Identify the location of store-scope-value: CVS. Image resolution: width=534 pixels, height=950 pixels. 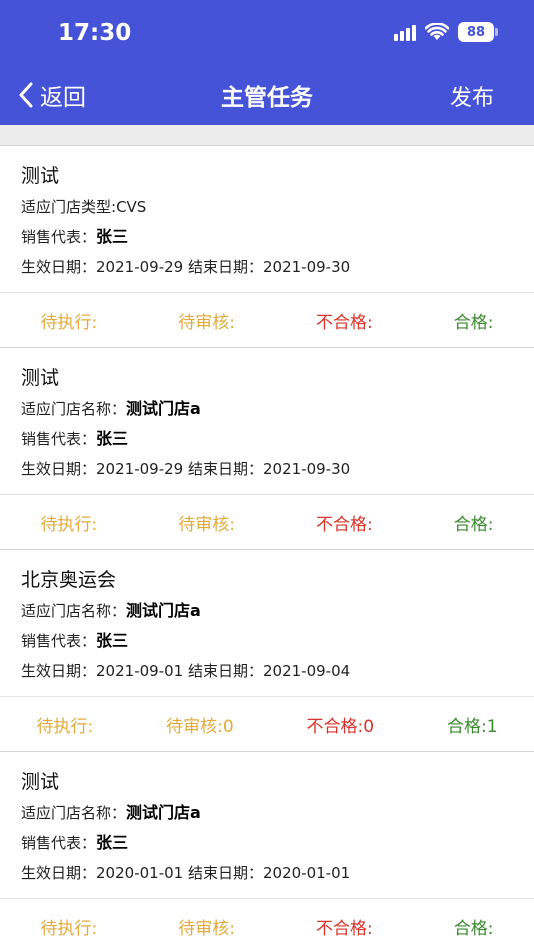
(131, 207).